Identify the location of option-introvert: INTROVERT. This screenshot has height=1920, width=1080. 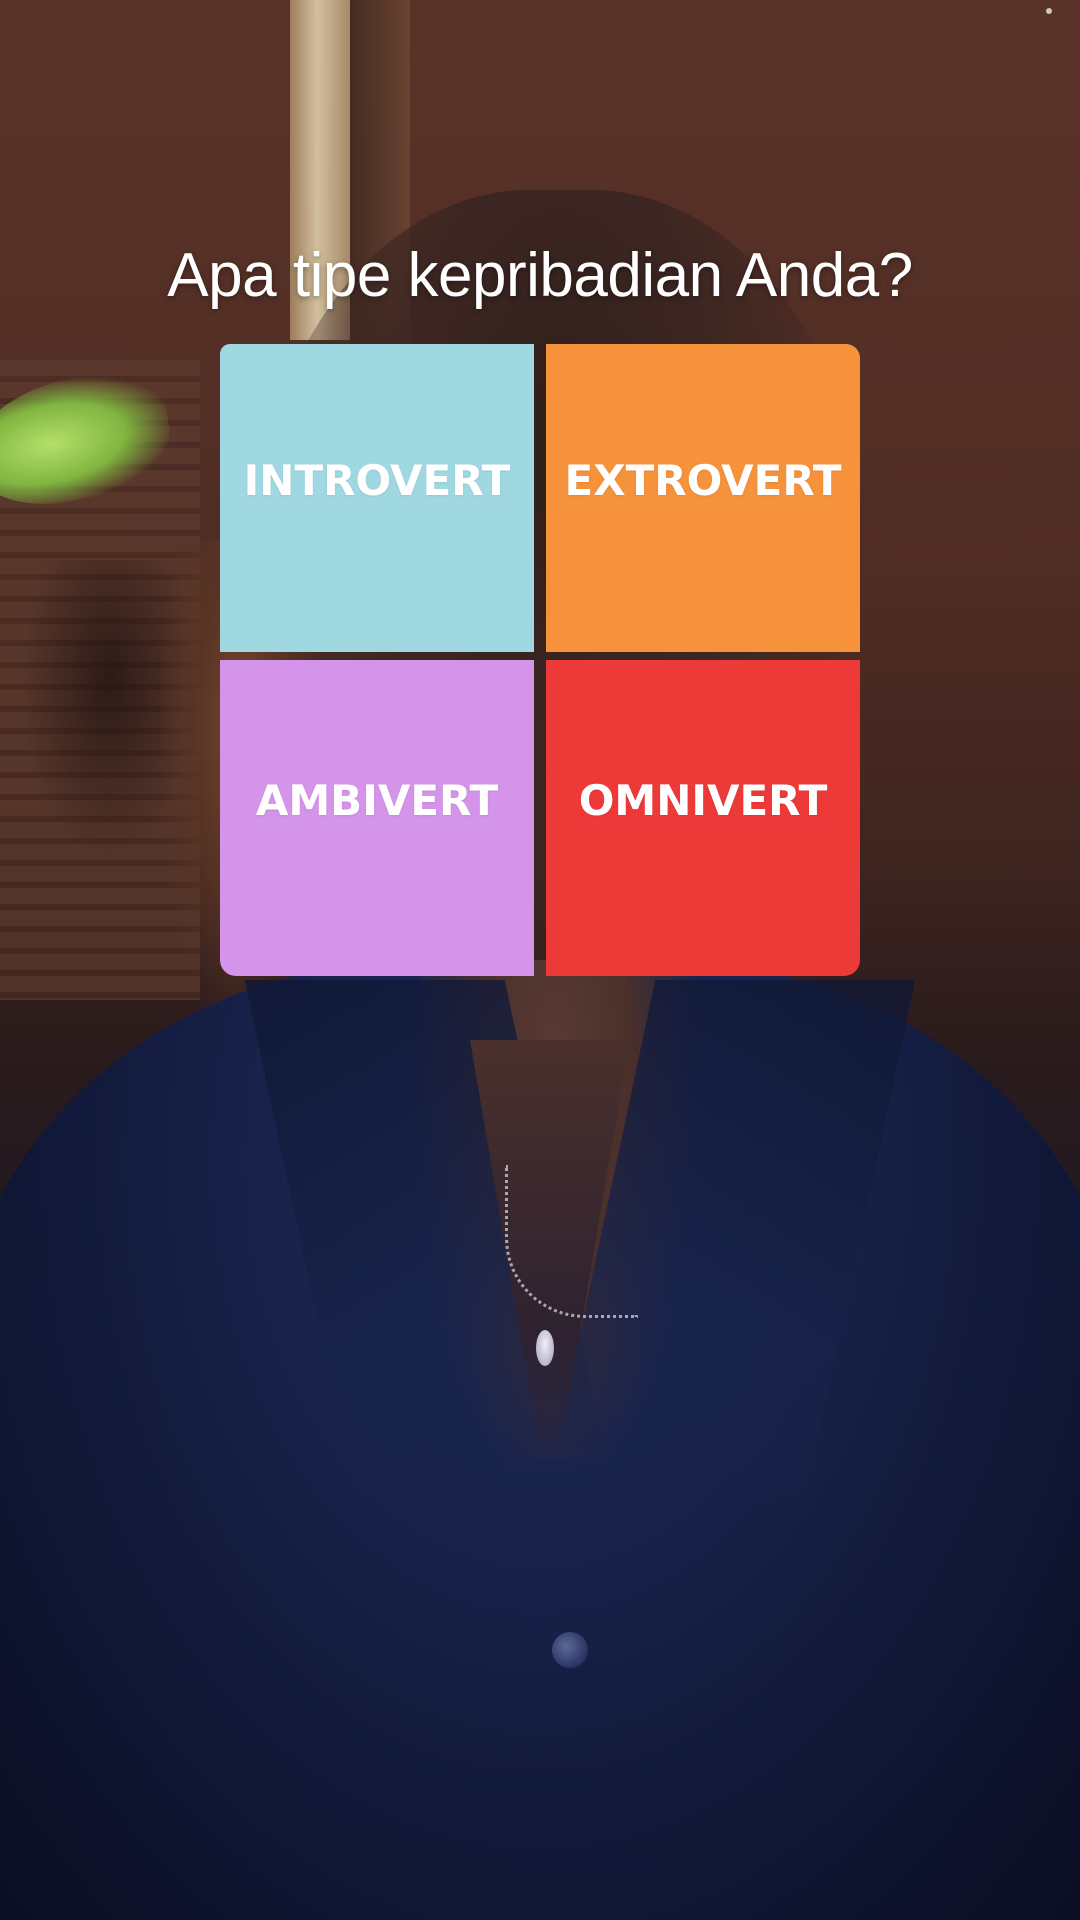
(377, 498).